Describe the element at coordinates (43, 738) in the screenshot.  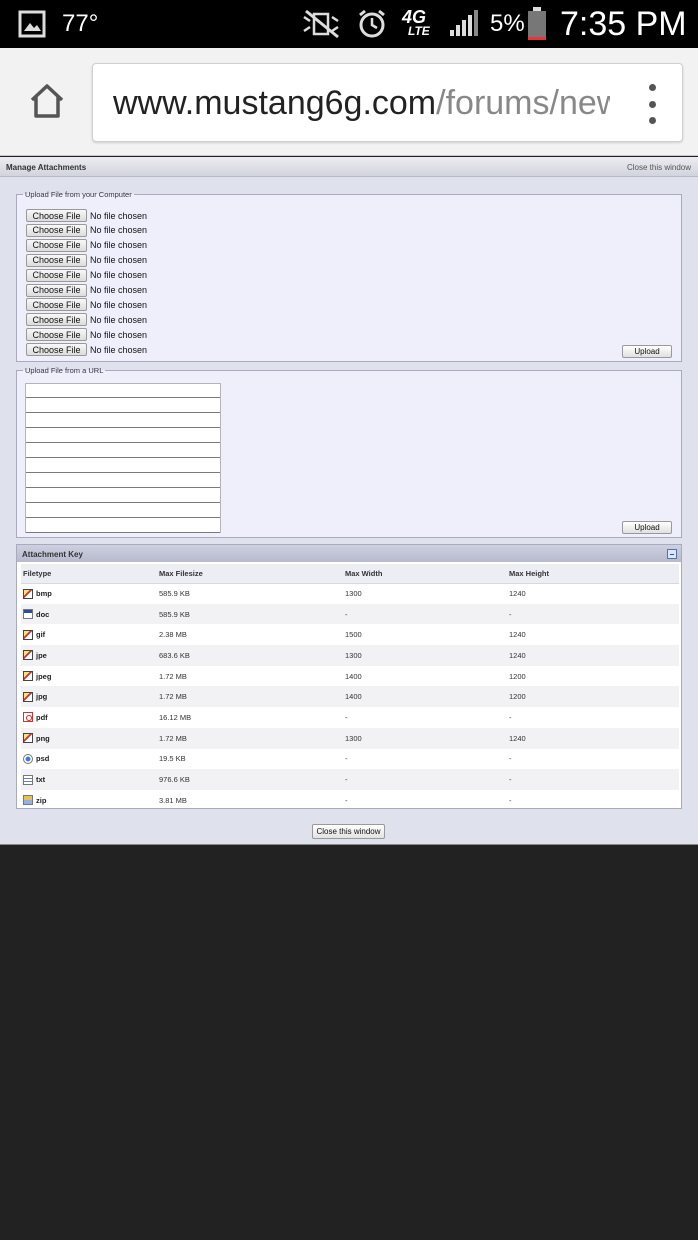
I see `filetype-label: png` at that location.